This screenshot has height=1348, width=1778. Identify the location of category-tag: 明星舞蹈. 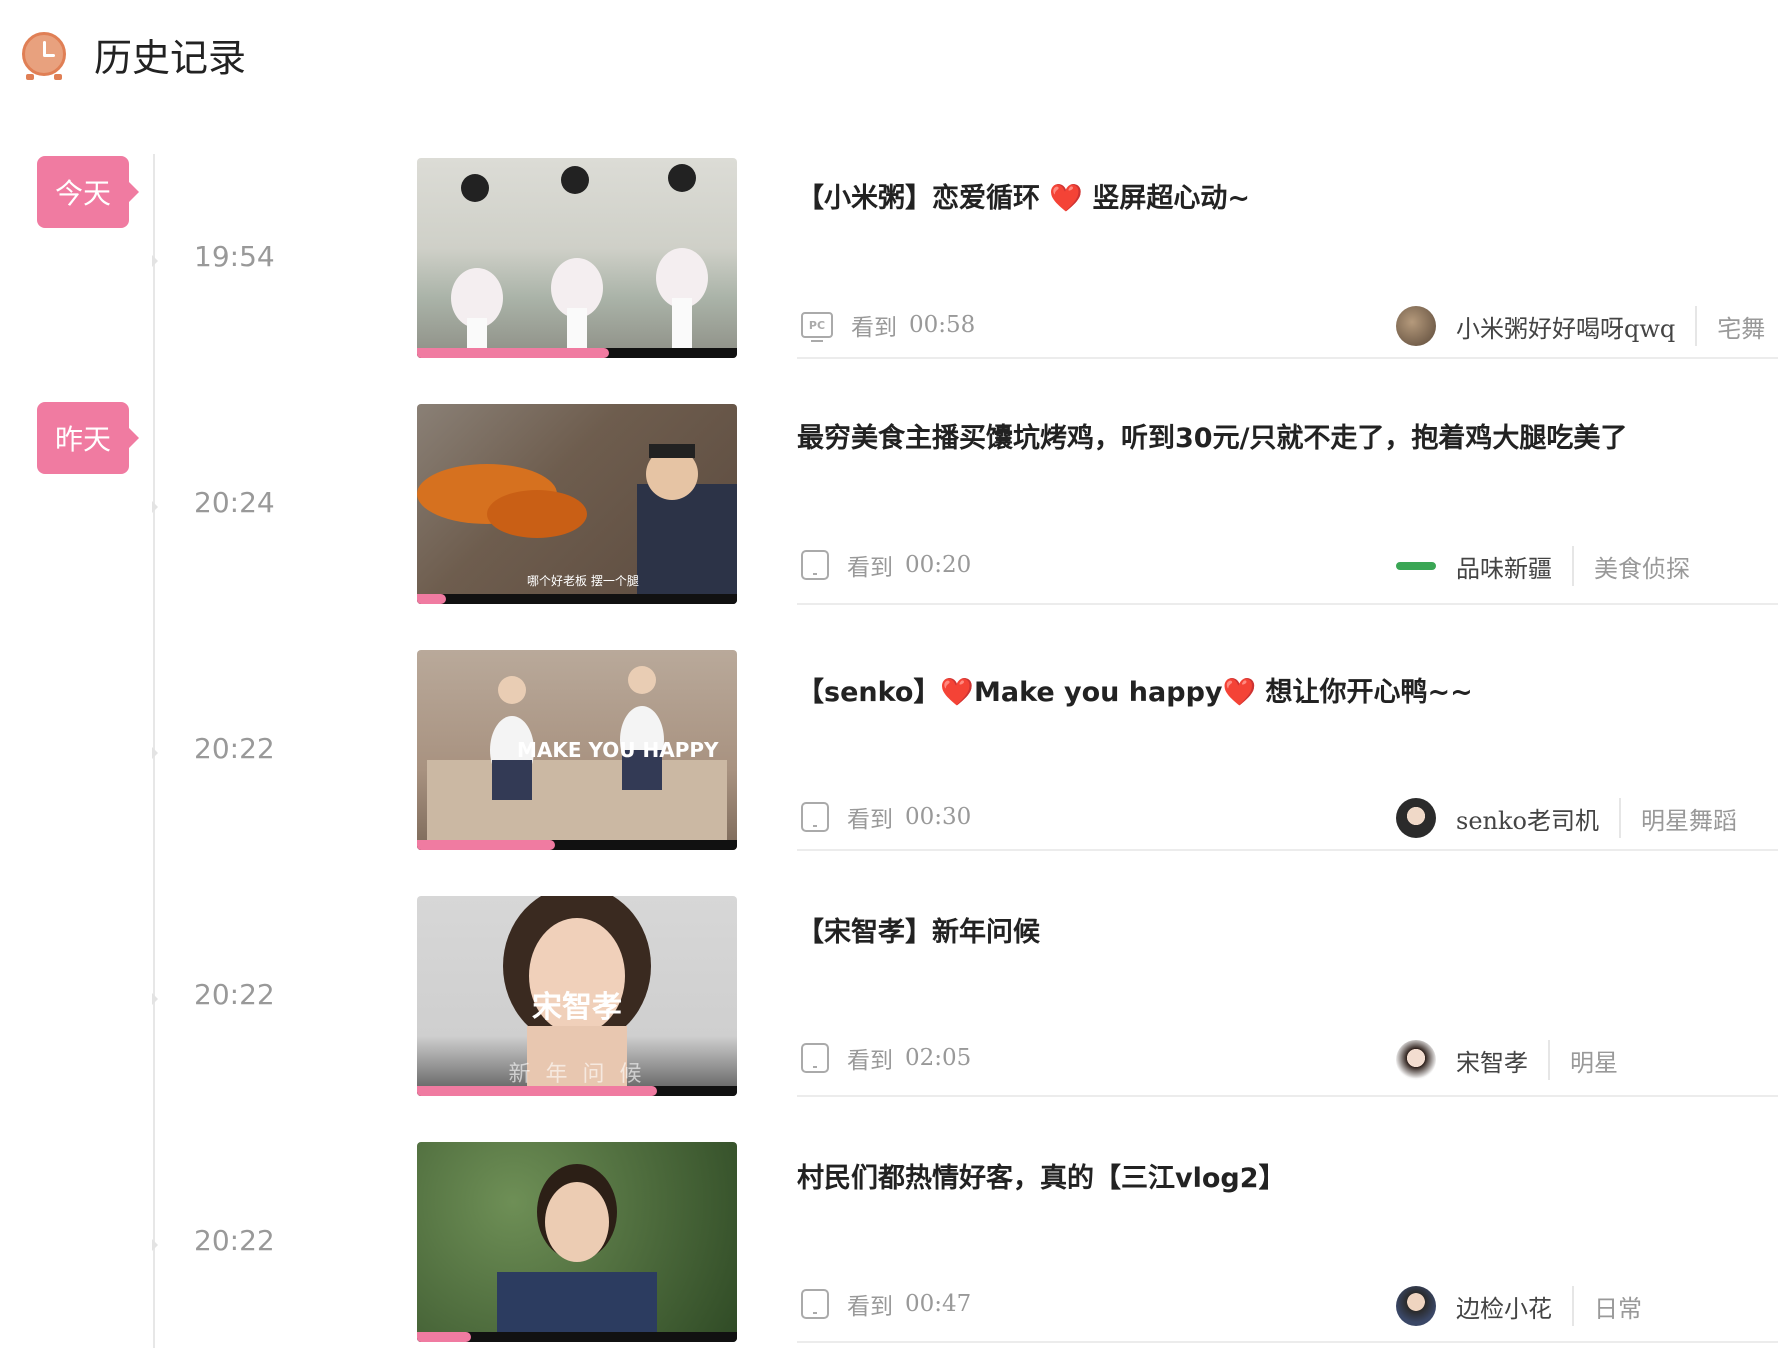
(1689, 818).